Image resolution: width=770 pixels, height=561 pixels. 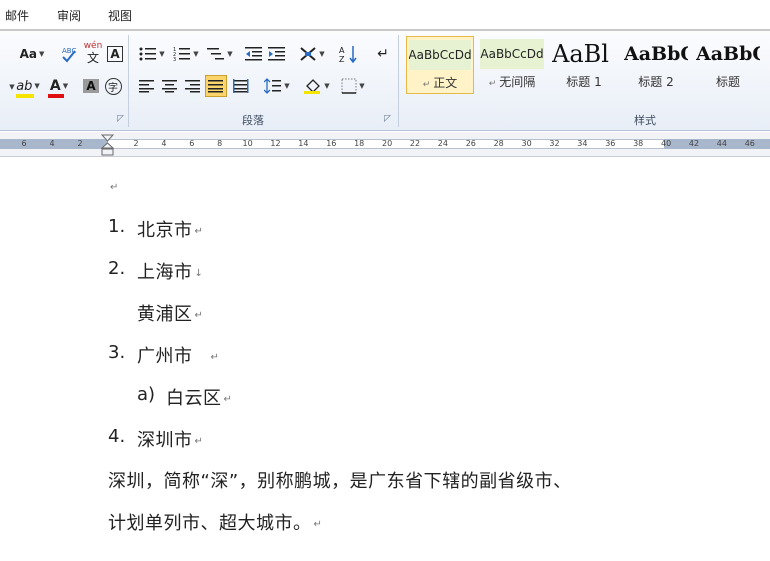 I want to click on tab-review: 审阅, so click(x=69, y=15).